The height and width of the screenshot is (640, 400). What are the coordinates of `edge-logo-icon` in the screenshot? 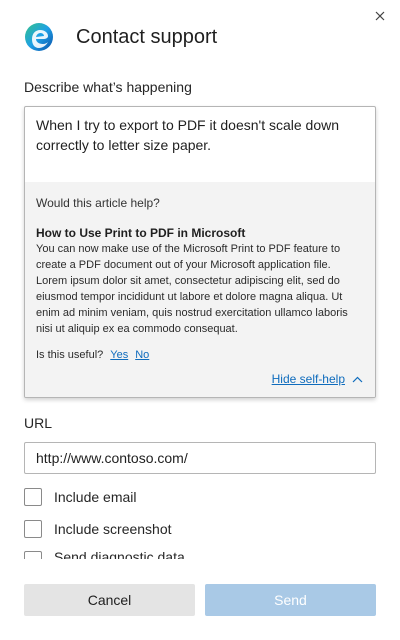 It's located at (39, 37).